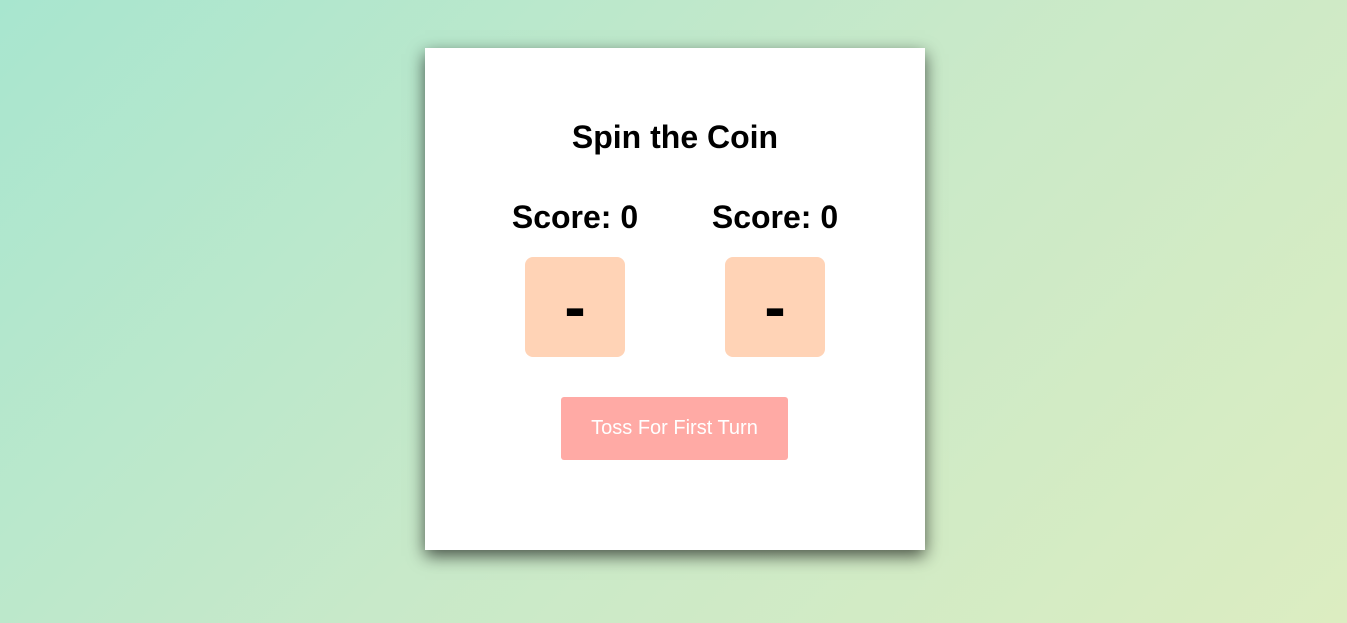 This screenshot has width=1347, height=623. I want to click on toss-first-turn-button: Toss For First Turn, so click(674, 428).